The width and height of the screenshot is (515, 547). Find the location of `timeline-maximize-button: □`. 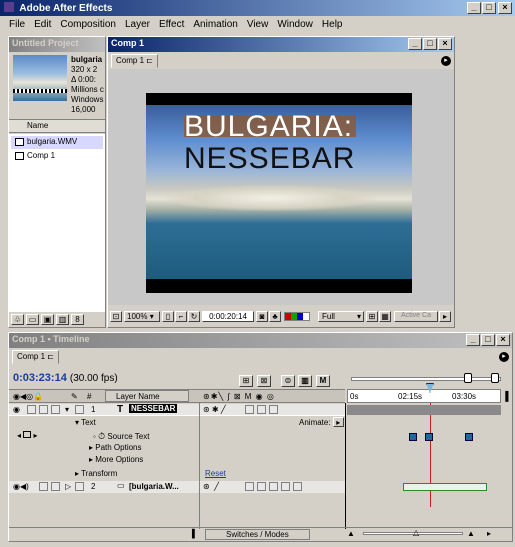

timeline-maximize-button: □ is located at coordinates (488, 340).